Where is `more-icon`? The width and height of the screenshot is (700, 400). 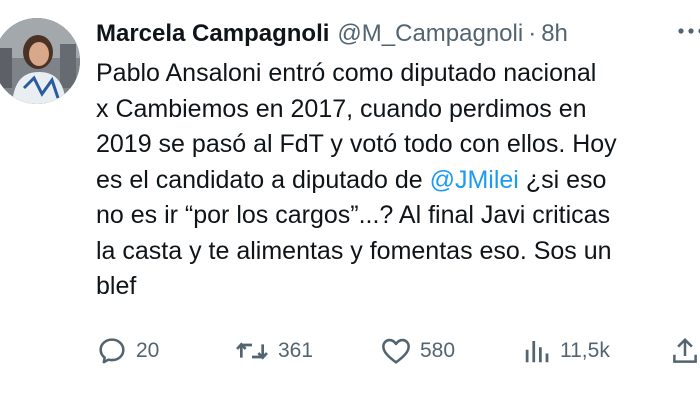 more-icon is located at coordinates (688, 31).